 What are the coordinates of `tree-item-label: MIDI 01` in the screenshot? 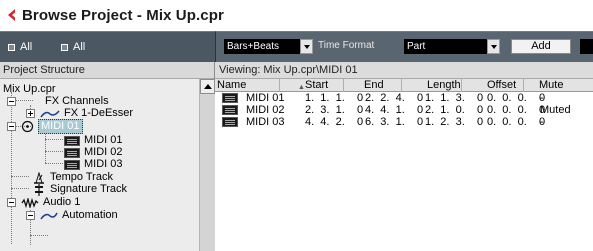 It's located at (60, 126).